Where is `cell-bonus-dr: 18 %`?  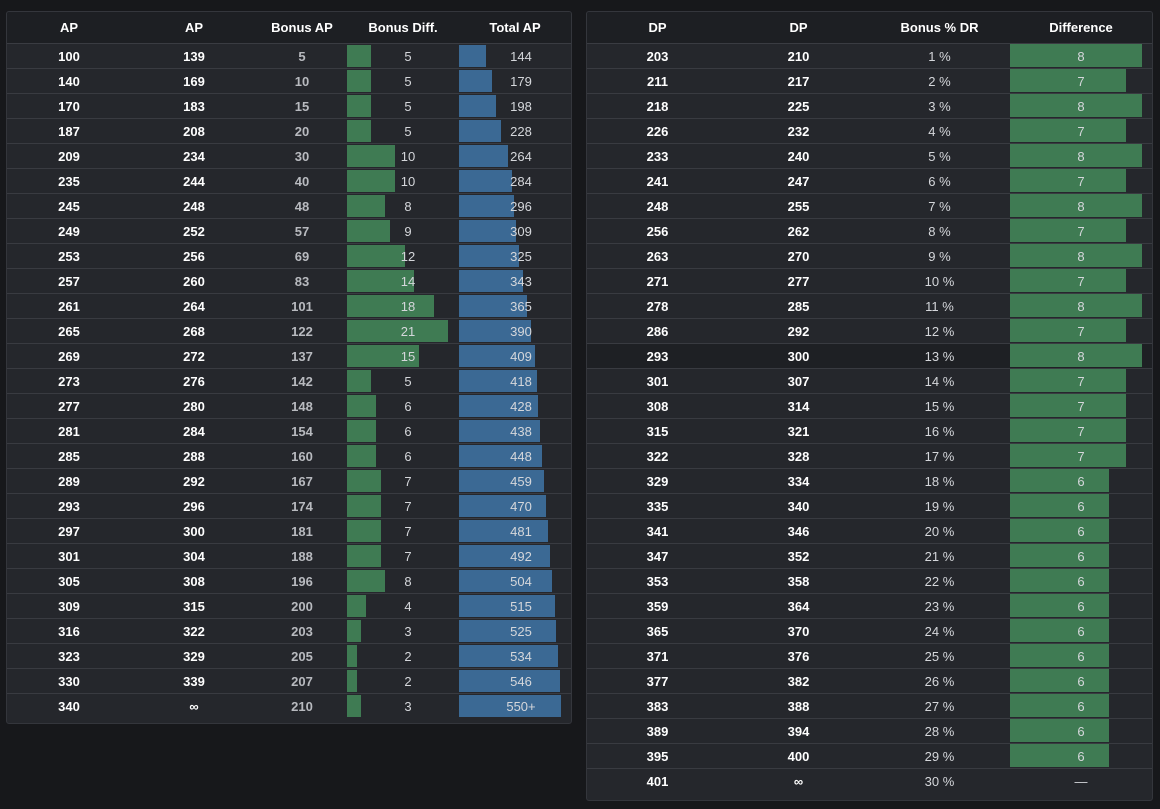
cell-bonus-dr: 18 % is located at coordinates (939, 481).